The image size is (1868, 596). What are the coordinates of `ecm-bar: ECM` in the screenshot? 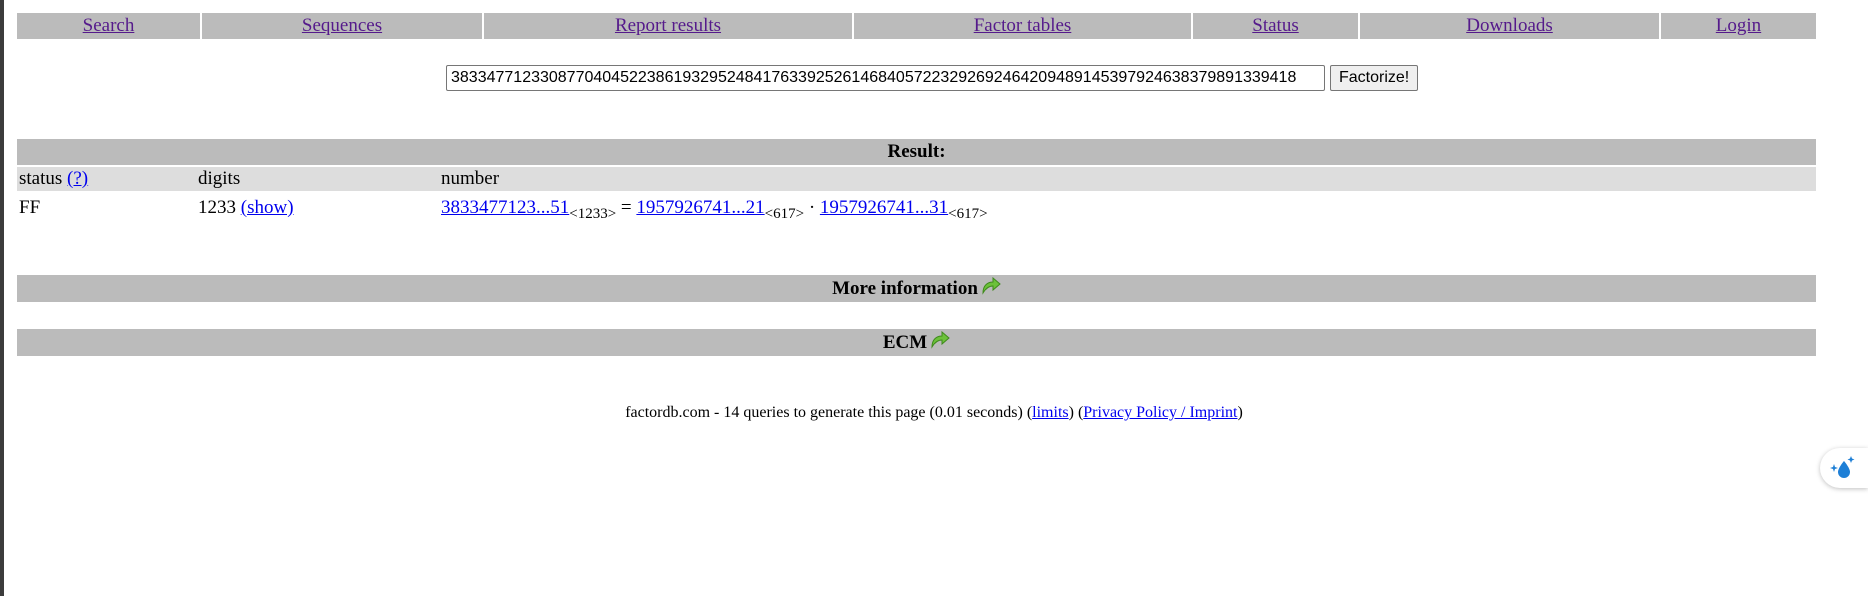 It's located at (916, 342).